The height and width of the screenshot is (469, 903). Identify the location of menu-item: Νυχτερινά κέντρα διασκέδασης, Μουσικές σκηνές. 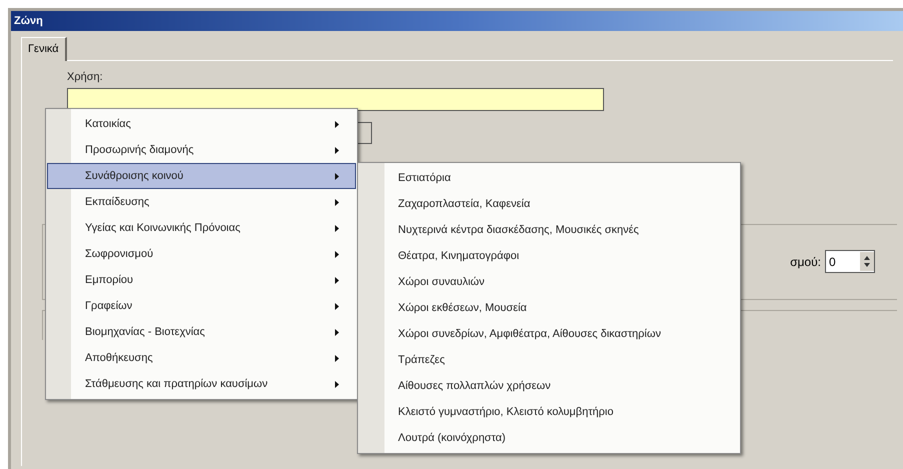
(549, 230).